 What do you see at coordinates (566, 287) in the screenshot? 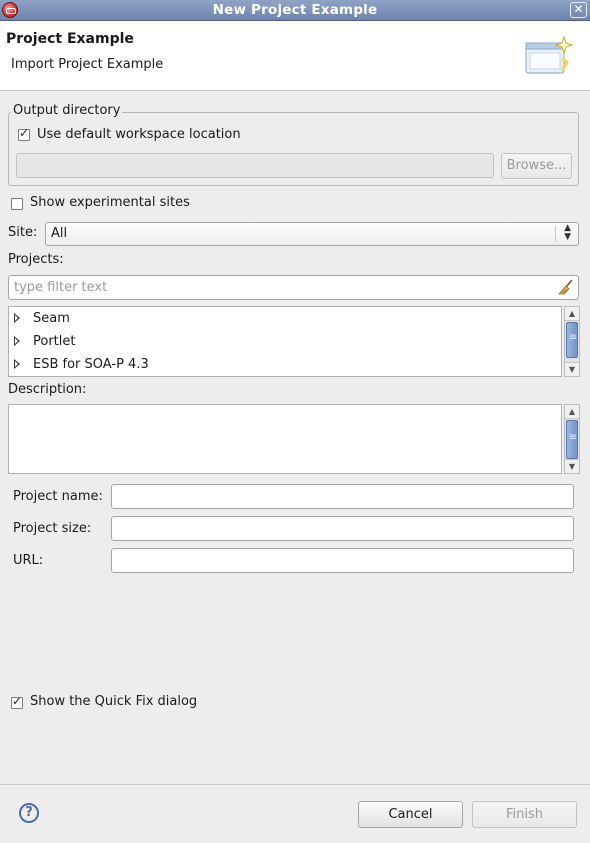
I see `broom-icon` at bounding box center [566, 287].